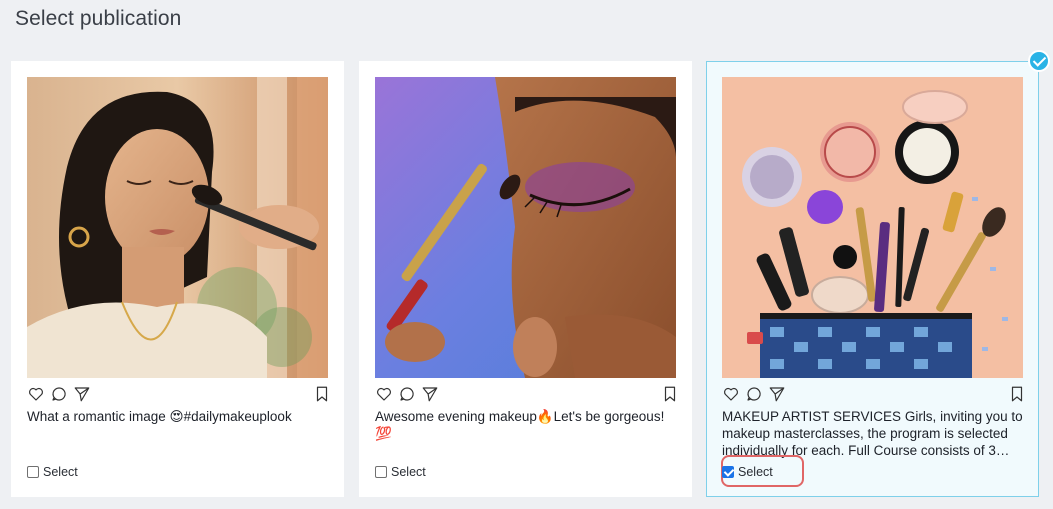 The image size is (1053, 509). Describe the element at coordinates (159, 416) in the screenshot. I see `post-caption: What a romantic image 😍#dailymakeuplook` at that location.